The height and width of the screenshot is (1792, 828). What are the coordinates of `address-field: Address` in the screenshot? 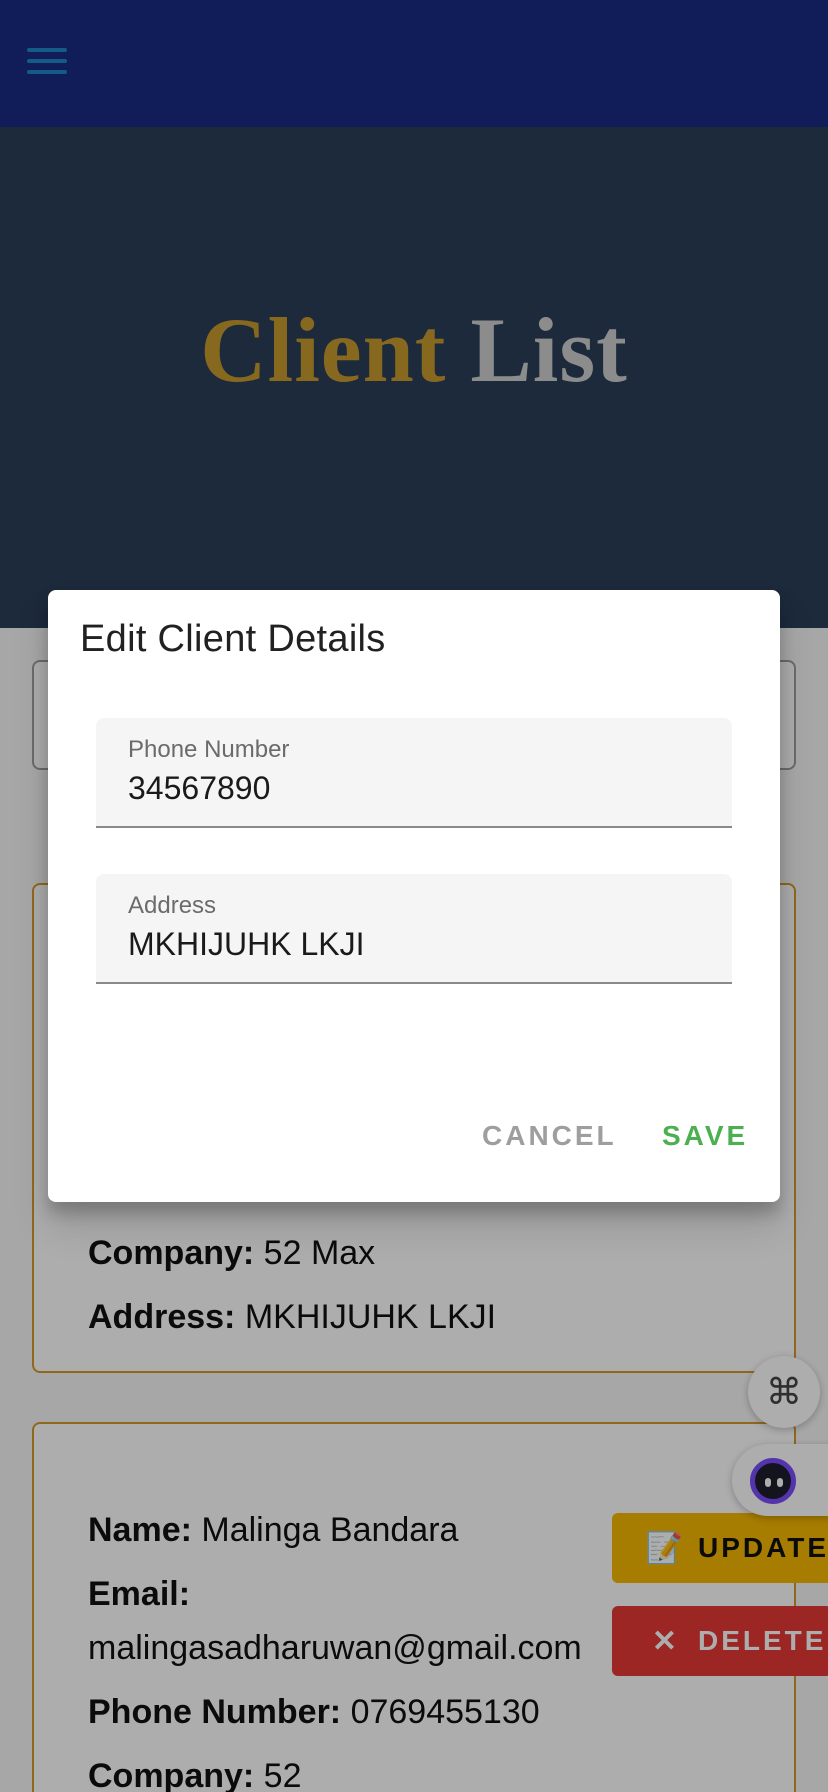 It's located at (414, 929).